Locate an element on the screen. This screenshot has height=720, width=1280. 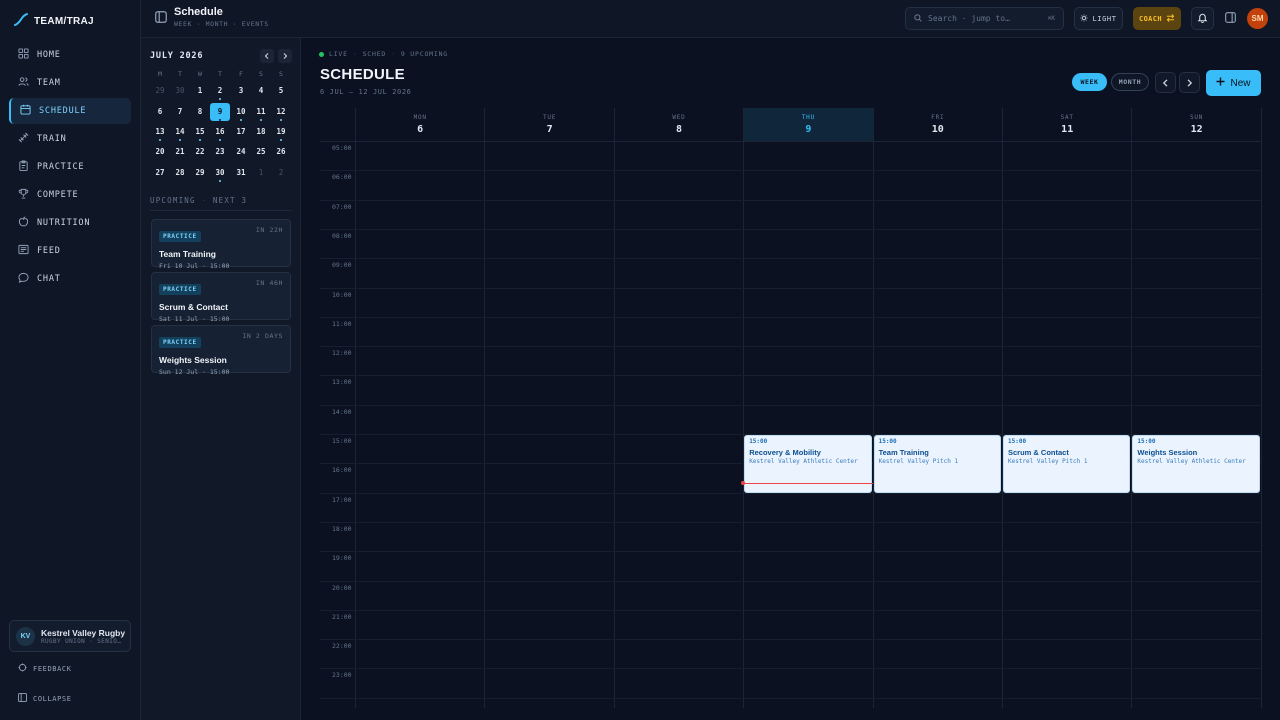
brand: TEAM/TRAJ is located at coordinates (54, 21).